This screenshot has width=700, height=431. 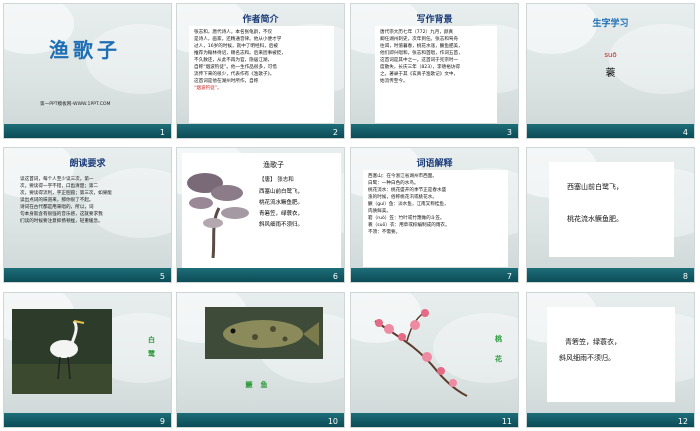 I want to click on caption-text: 鳜鱼, so click(x=260, y=385).